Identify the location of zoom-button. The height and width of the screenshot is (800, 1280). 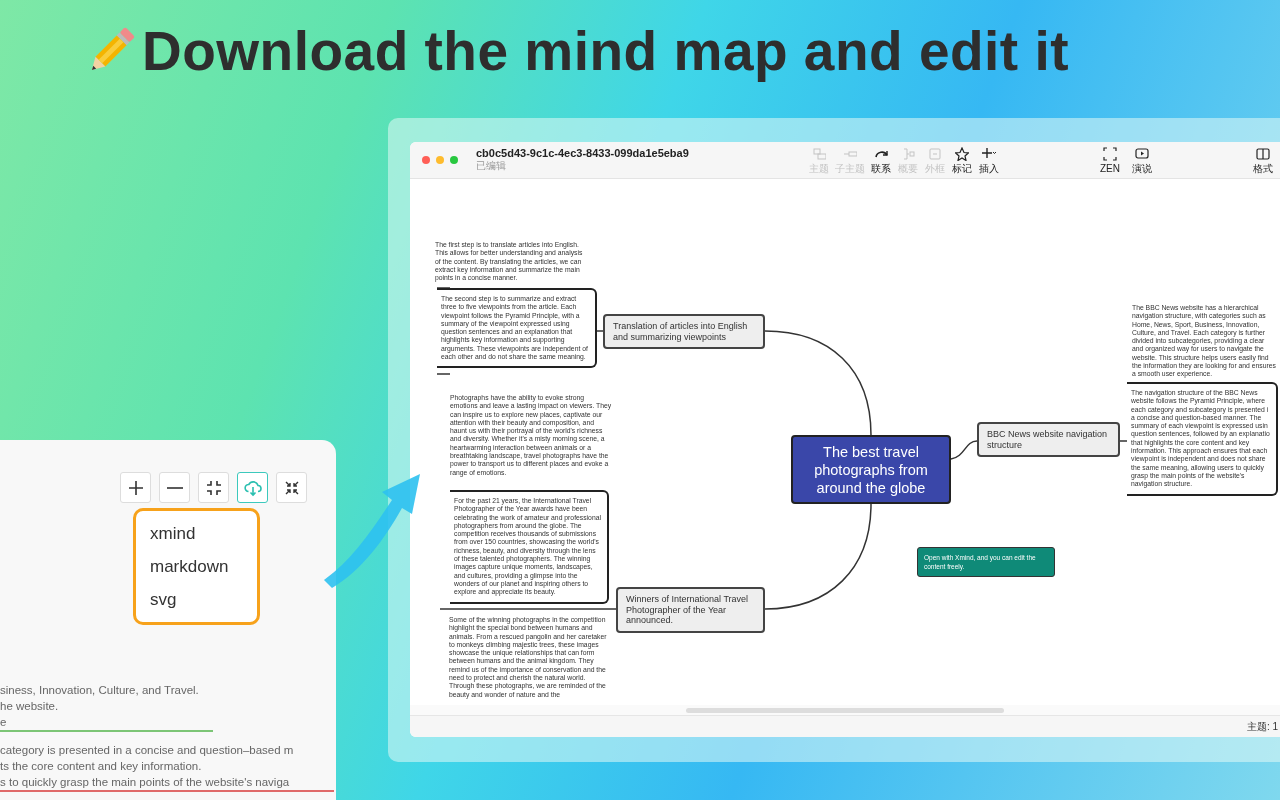
(454, 160).